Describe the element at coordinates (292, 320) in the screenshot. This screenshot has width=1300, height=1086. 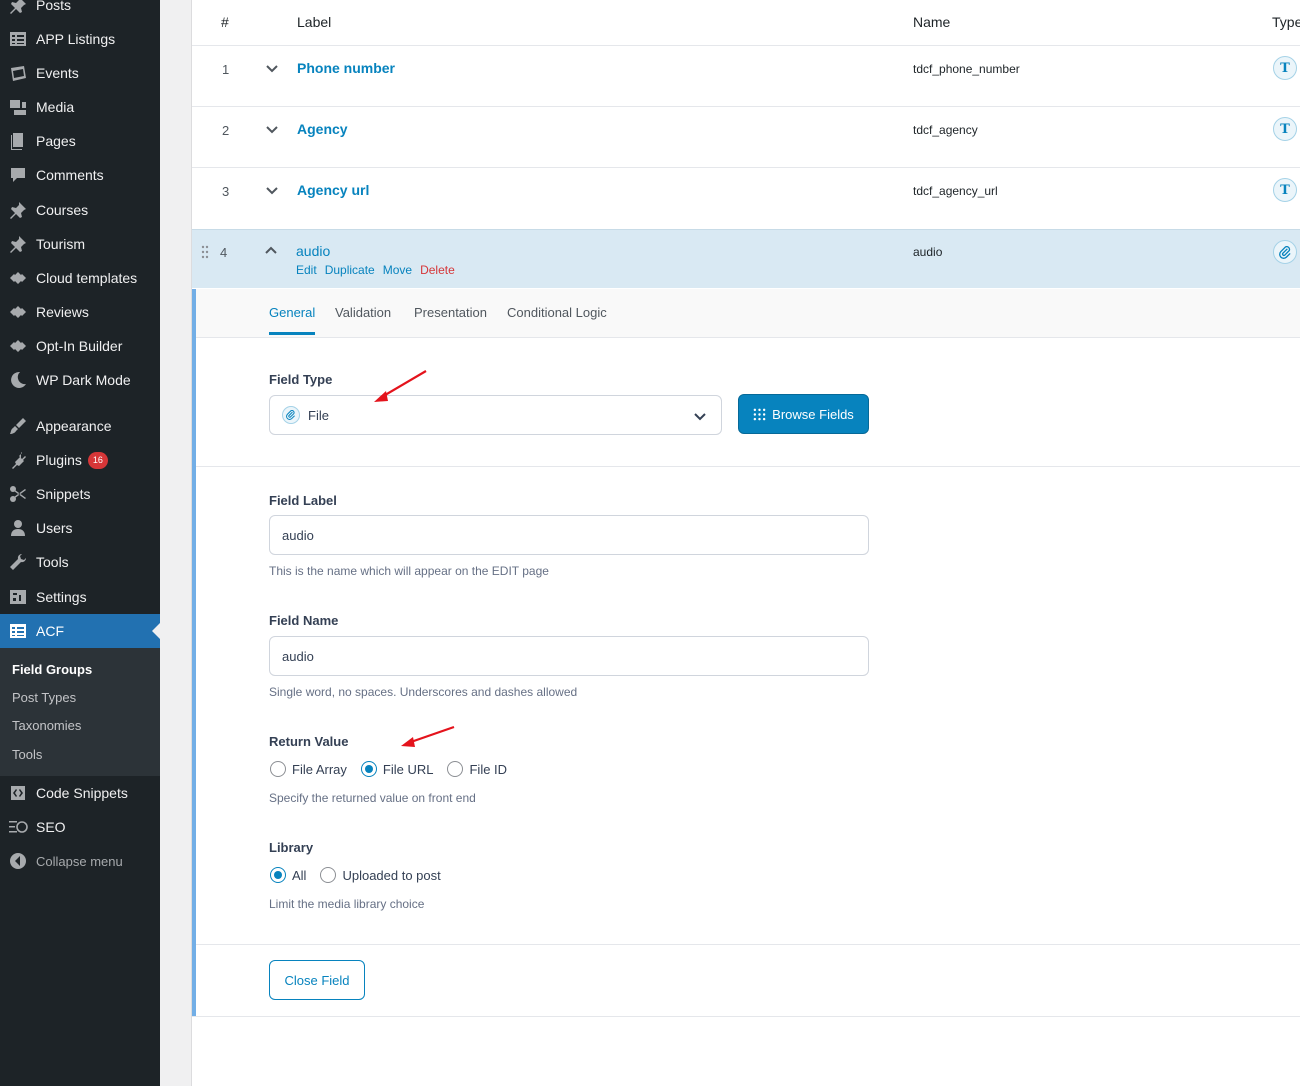
I see `tab-general: General` at that location.